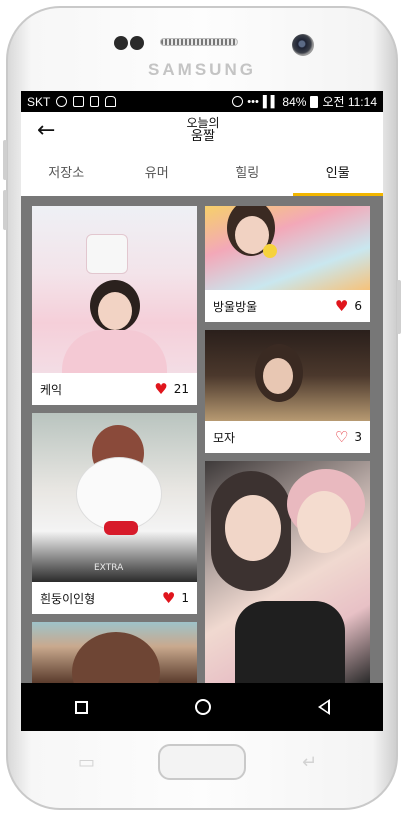 Image resolution: width=404 pixels, height=815 pixels. Describe the element at coordinates (270, 251) in the screenshot. I see `bubble-toy-shape` at that location.